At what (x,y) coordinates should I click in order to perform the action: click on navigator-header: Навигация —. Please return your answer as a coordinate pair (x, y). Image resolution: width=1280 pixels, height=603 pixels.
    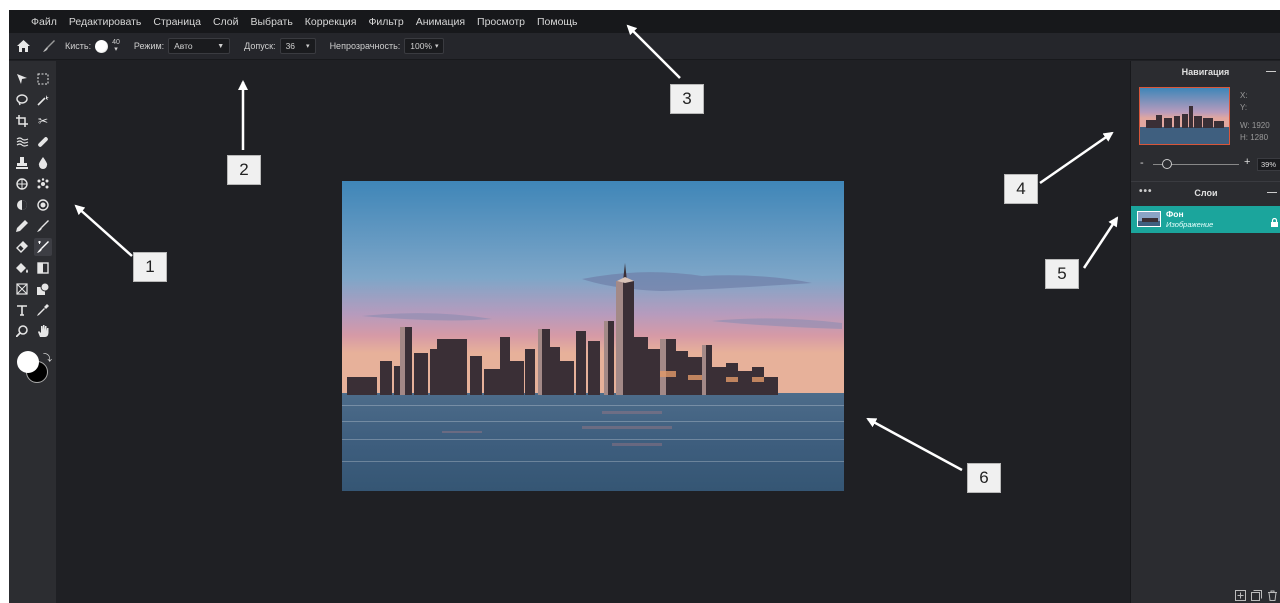
    Looking at the image, I should click on (1205, 72).